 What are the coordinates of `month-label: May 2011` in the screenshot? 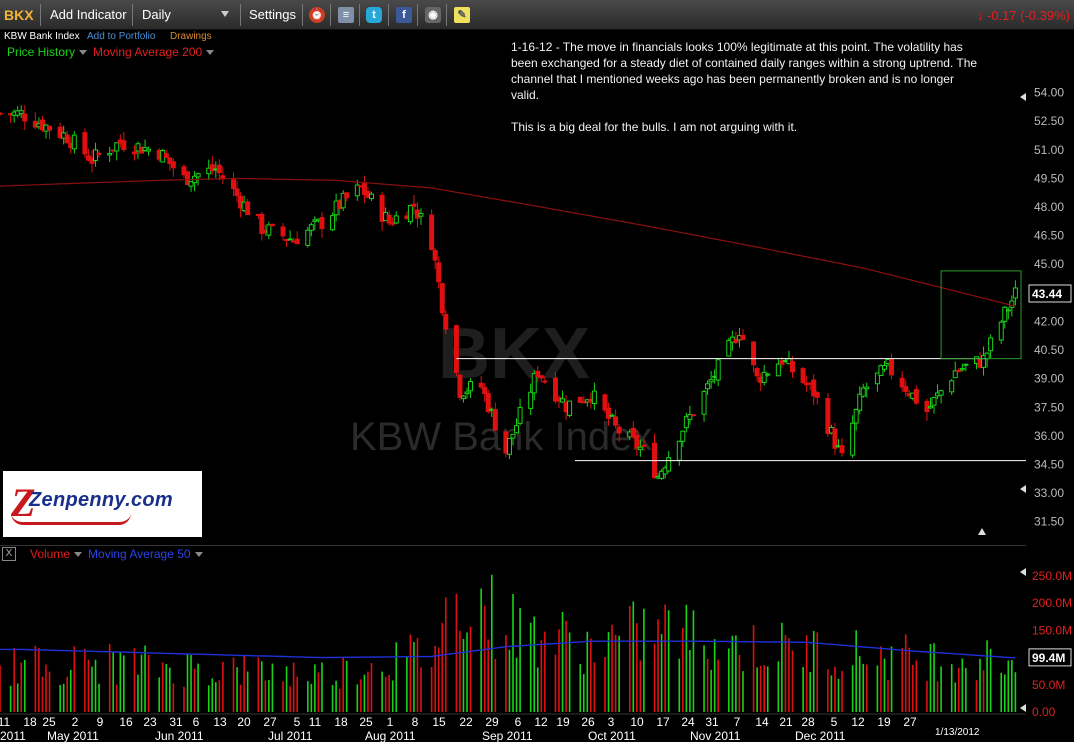 It's located at (73, 735).